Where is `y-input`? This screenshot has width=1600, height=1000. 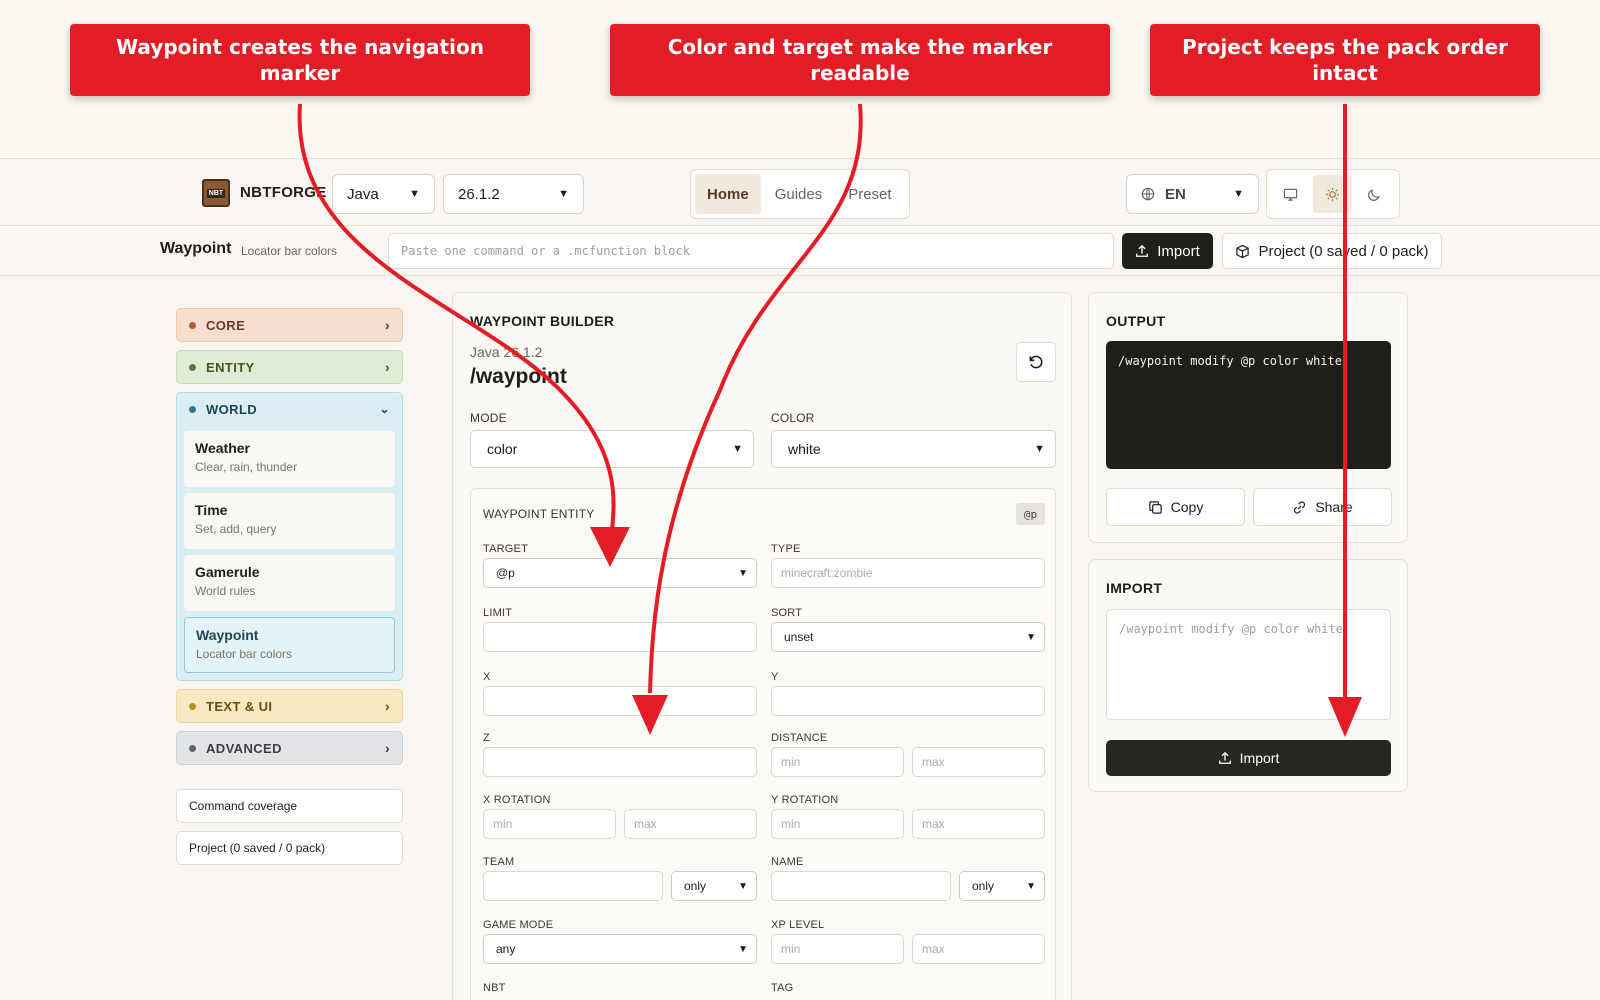 y-input is located at coordinates (908, 701).